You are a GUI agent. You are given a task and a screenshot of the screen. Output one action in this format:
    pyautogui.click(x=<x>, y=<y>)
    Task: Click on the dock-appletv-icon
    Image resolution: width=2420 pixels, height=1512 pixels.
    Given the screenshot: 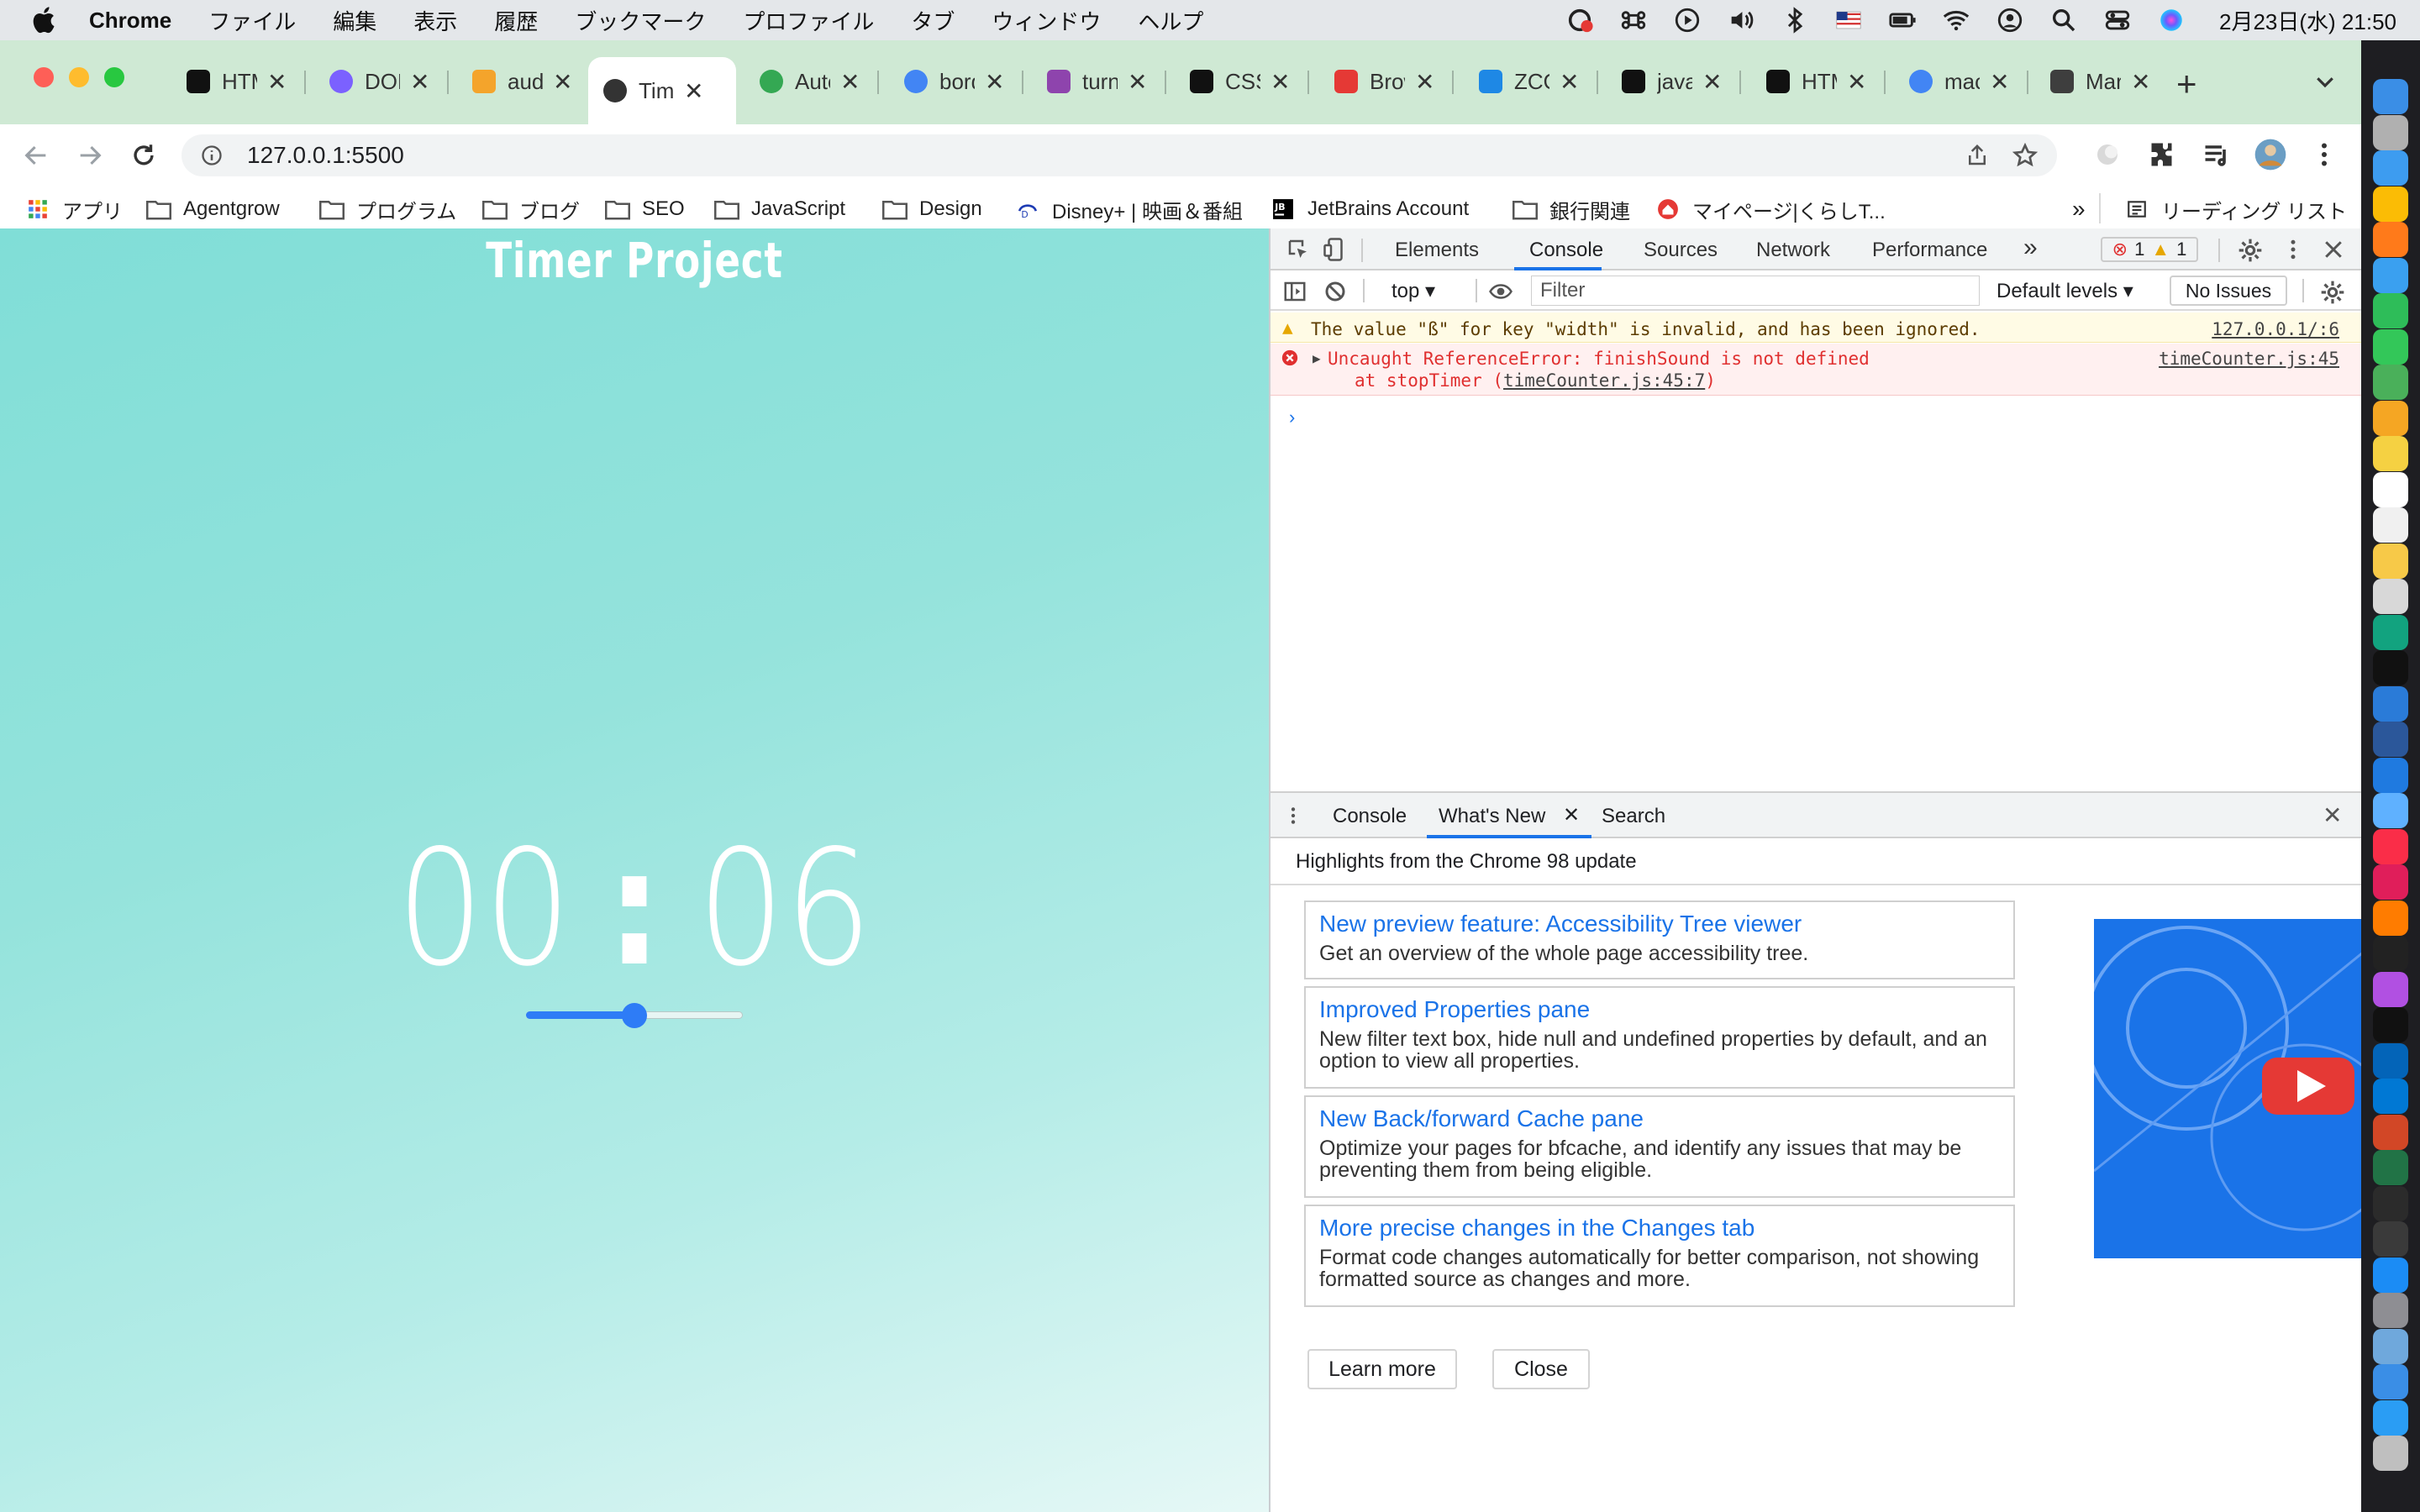 What is the action you would take?
    pyautogui.click(x=2390, y=1024)
    